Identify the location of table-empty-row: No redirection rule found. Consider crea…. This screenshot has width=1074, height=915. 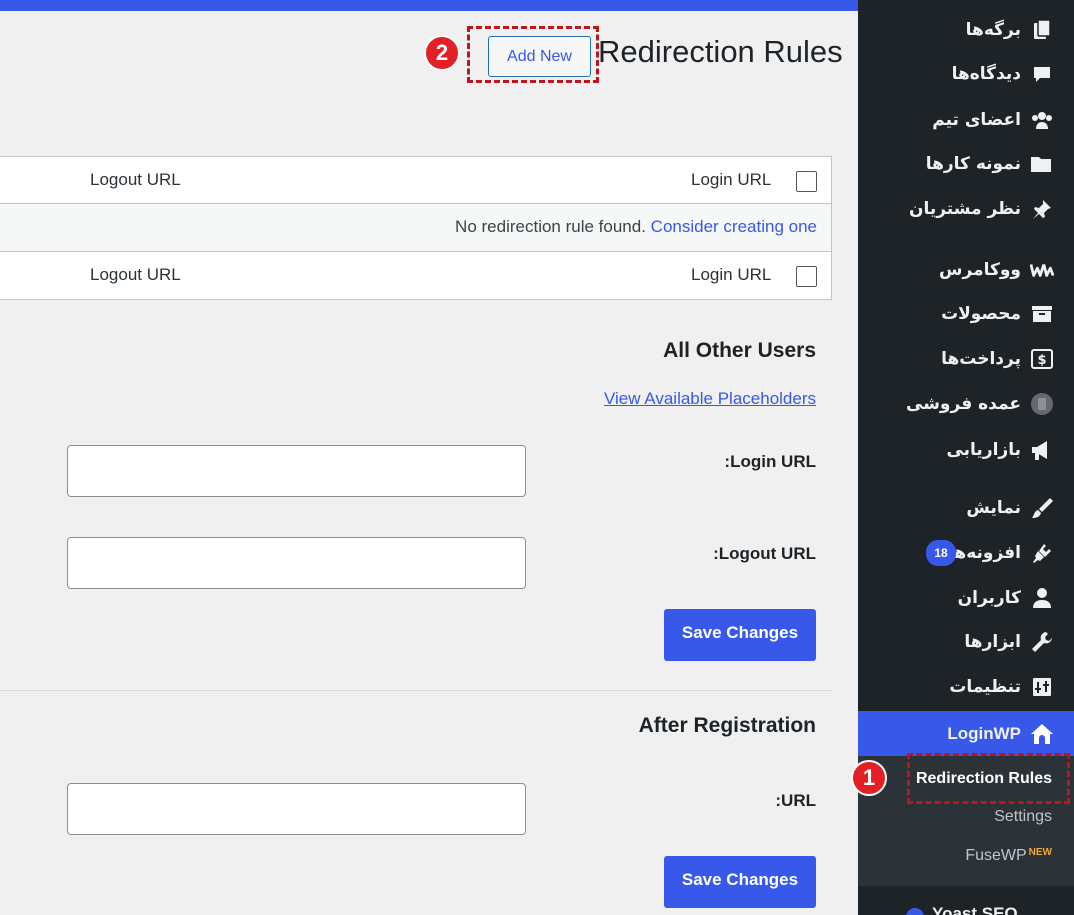
(415, 228).